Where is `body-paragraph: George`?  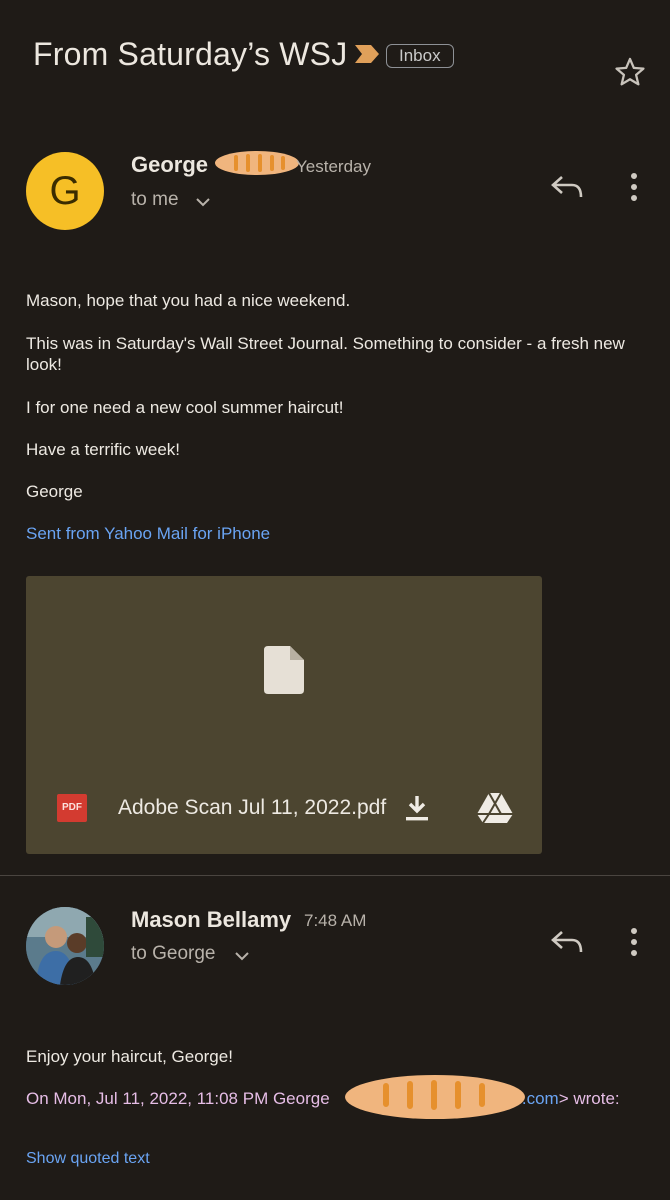
body-paragraph: George is located at coordinates (54, 491).